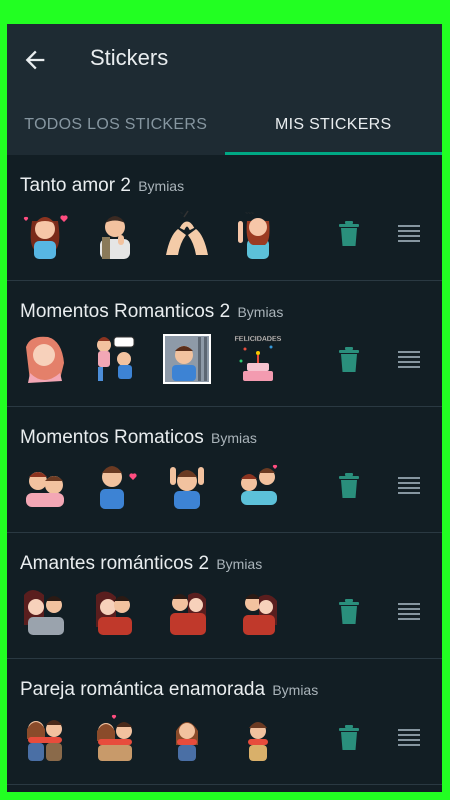 The image size is (450, 800). Describe the element at coordinates (259, 484) in the screenshot. I see `sticker-couple-playing` at that location.